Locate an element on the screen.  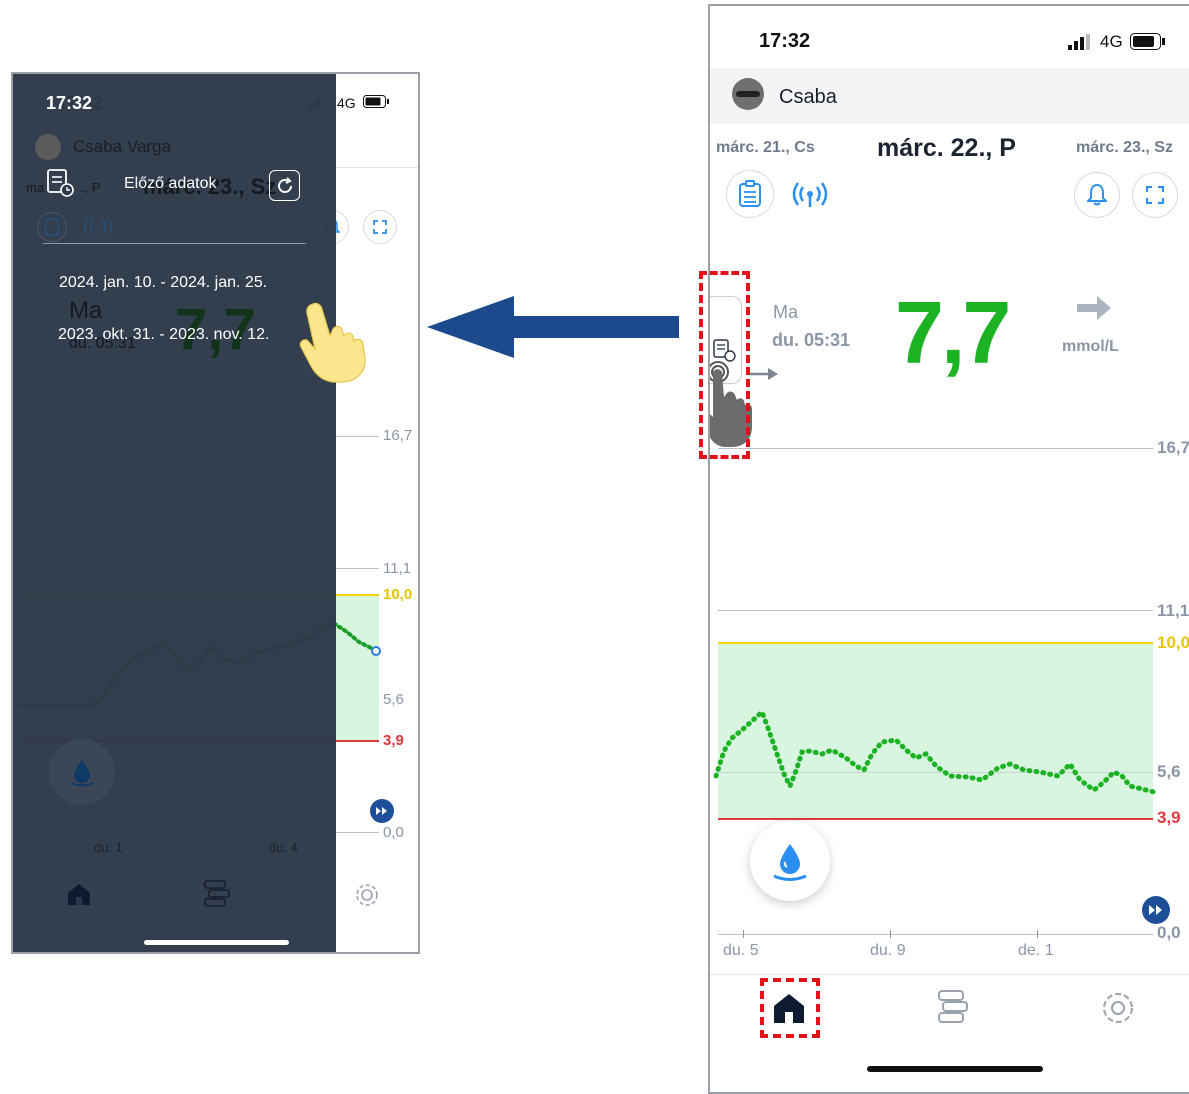
highlight-home-tab is located at coordinates (790, 1008).